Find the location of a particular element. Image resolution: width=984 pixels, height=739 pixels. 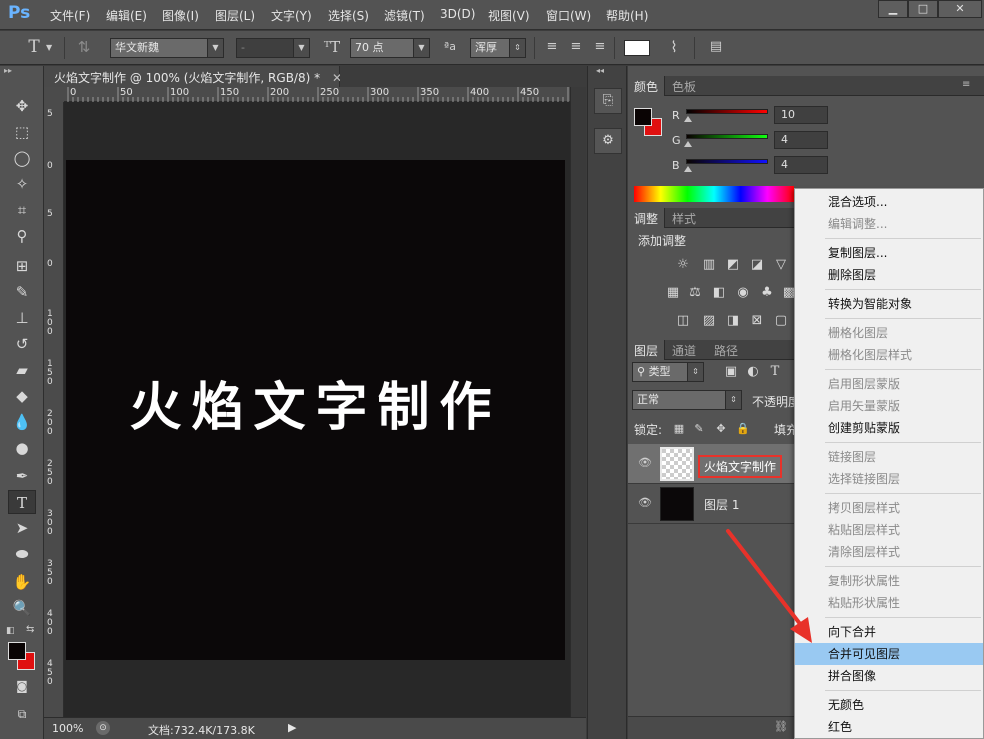

context-menu-item: 向下合并 is located at coordinates (889, 632).